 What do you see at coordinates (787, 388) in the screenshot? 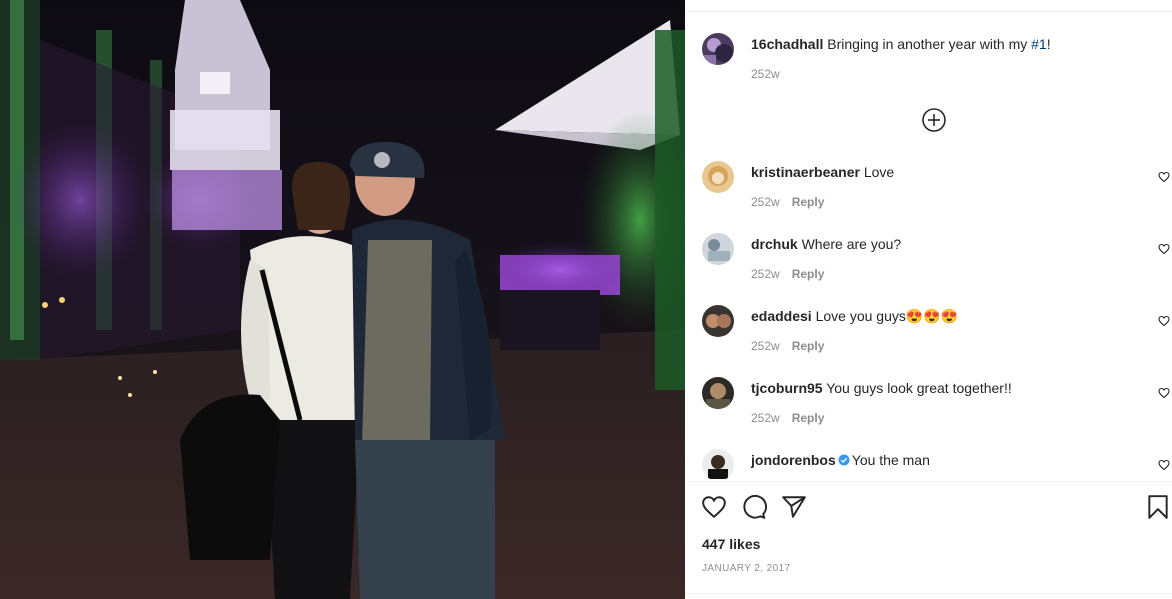
I see `comment-username: tjcoburn95` at bounding box center [787, 388].